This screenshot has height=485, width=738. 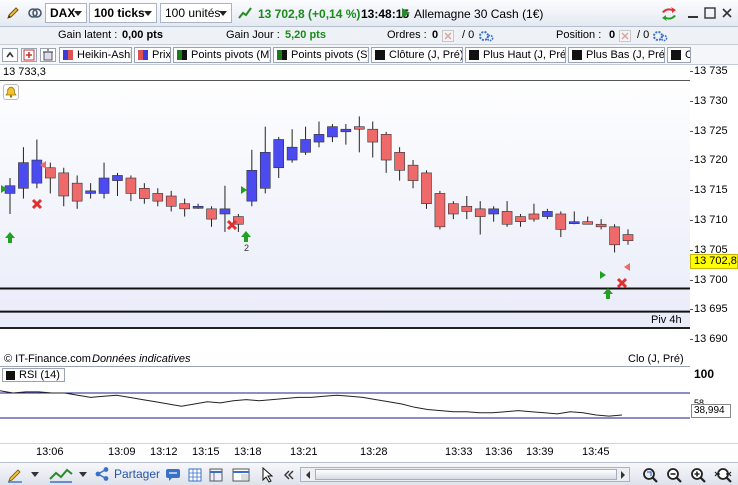 I want to click on close-prev-label: Clo (J, Pré), so click(x=656, y=359).